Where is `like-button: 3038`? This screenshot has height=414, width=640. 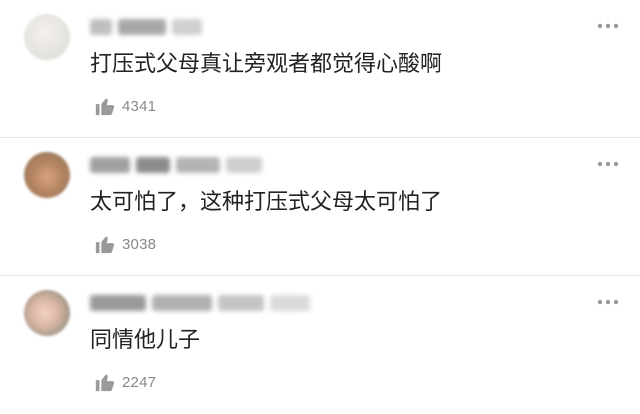
like-button: 3038 is located at coordinates (125, 244).